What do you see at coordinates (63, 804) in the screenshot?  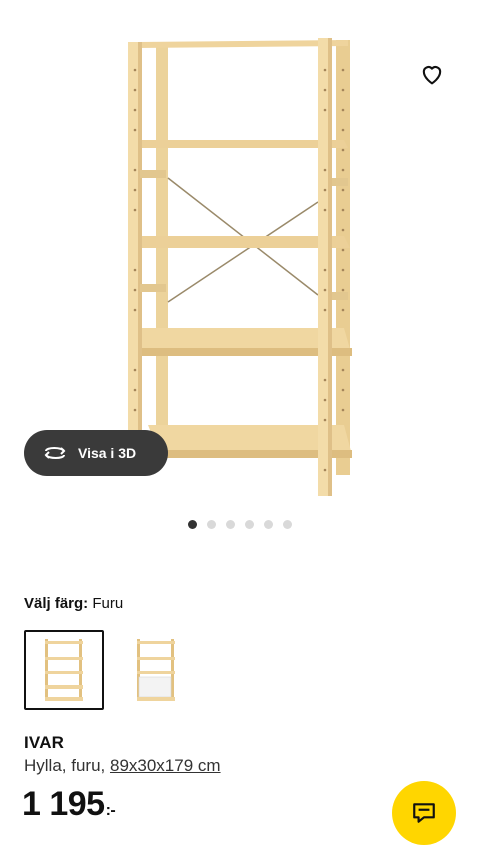 I see `price-amount: 1 195` at bounding box center [63, 804].